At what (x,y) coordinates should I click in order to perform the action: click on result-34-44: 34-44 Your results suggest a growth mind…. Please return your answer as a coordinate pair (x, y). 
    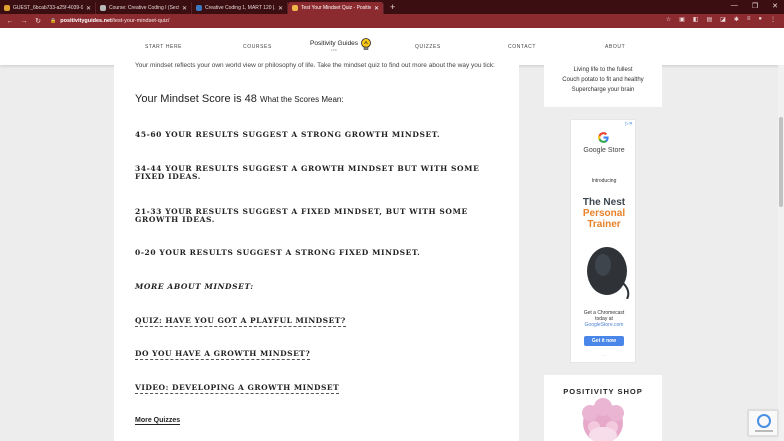
    Looking at the image, I should click on (307, 172).